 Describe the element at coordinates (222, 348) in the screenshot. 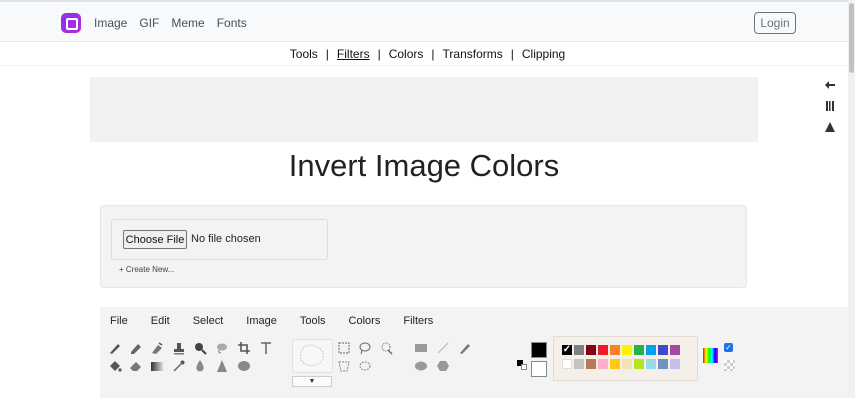

I see `lasso-fill-icon` at that location.